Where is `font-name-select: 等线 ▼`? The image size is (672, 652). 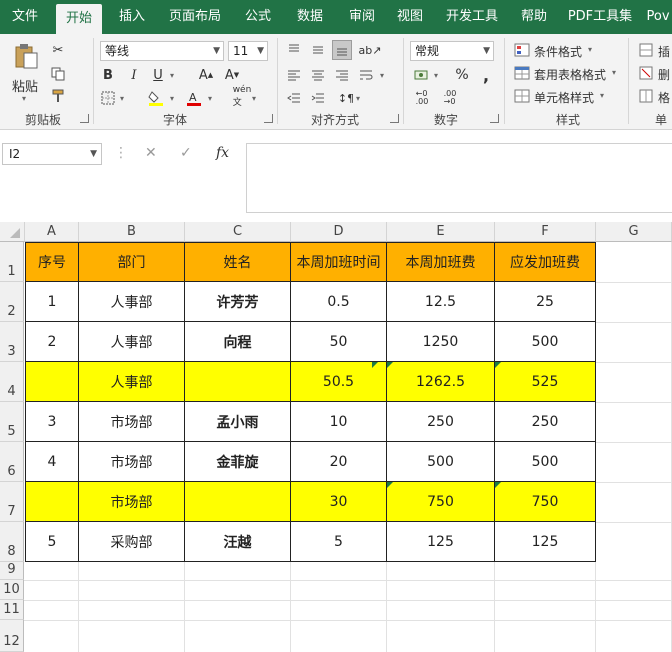 font-name-select: 等线 ▼ is located at coordinates (162, 51).